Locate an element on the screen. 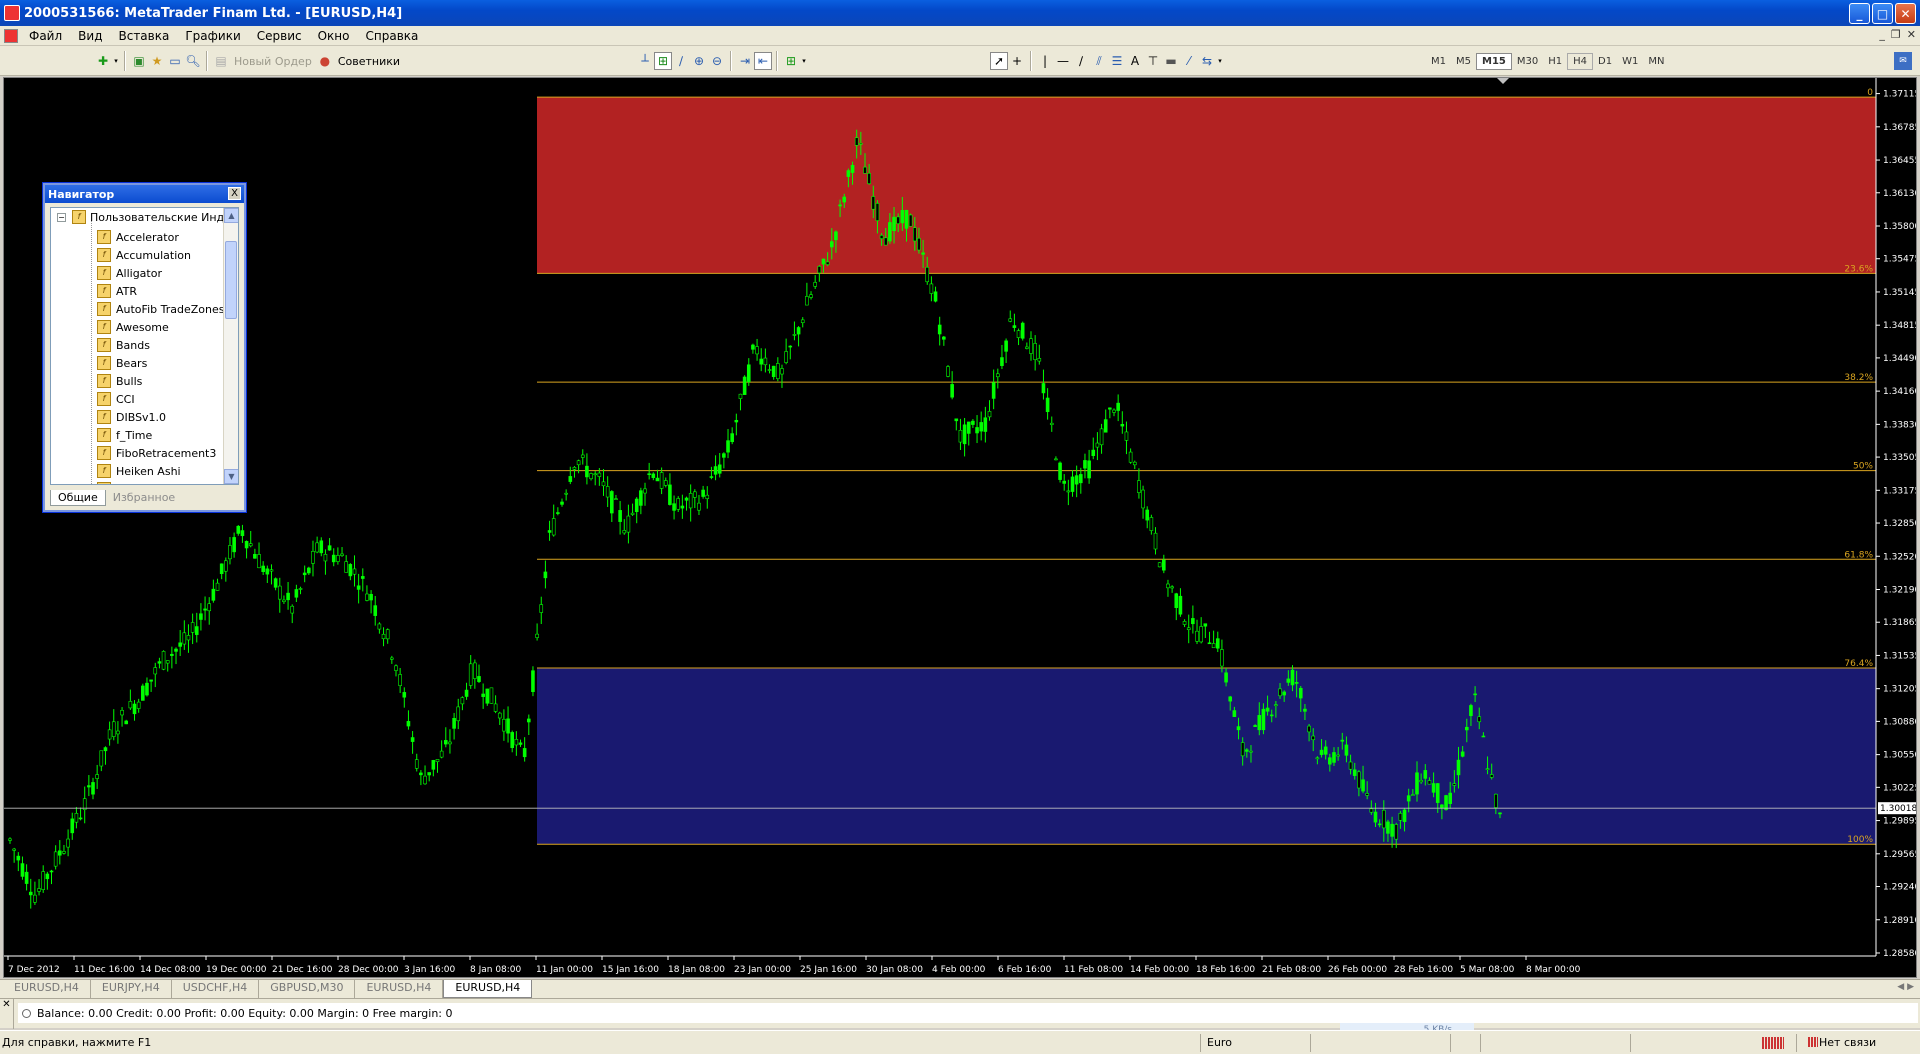  navigator-item: f Bands is located at coordinates (161, 345).